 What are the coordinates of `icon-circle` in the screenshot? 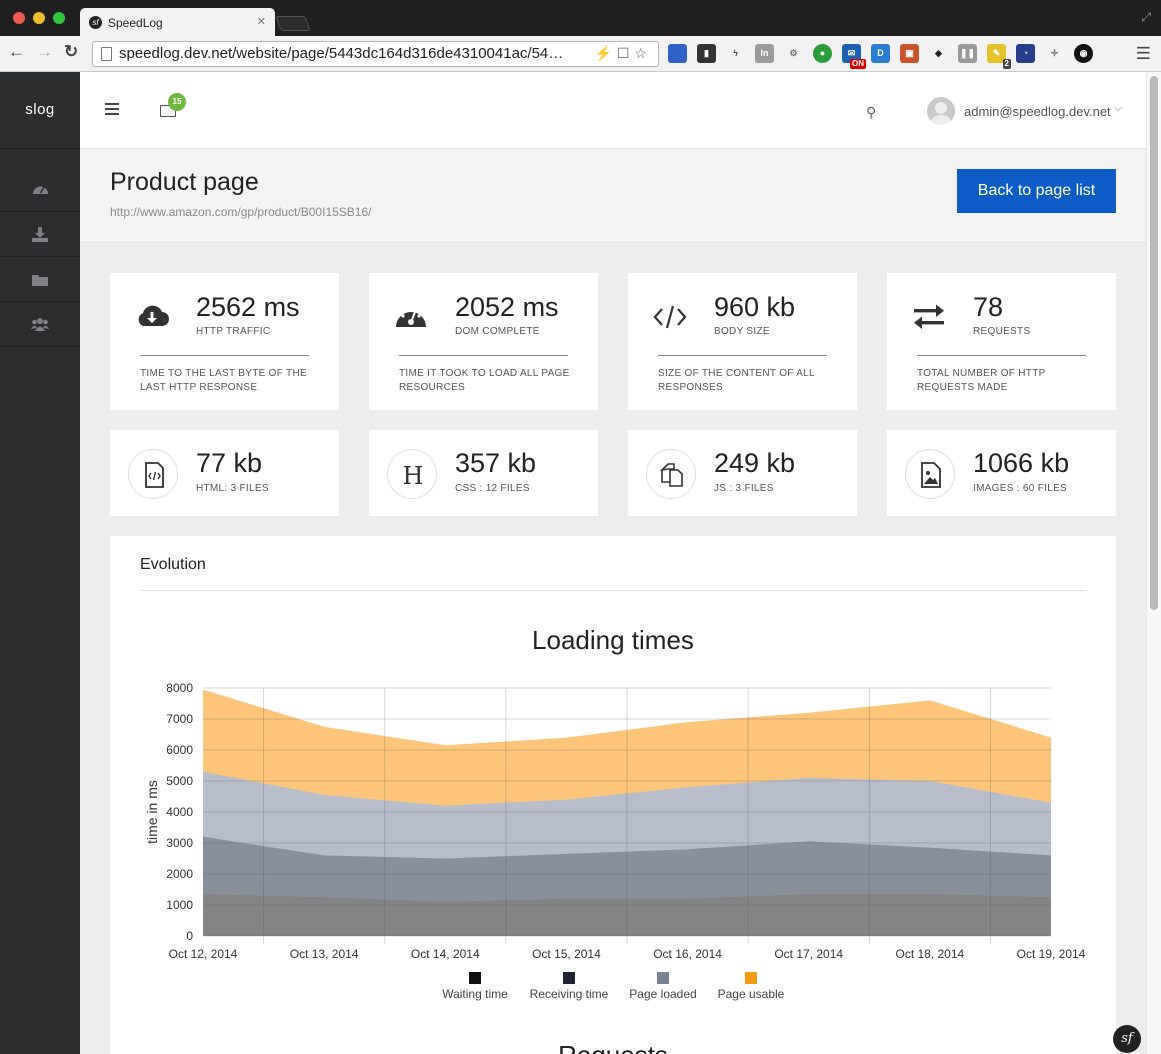 It's located at (153, 474).